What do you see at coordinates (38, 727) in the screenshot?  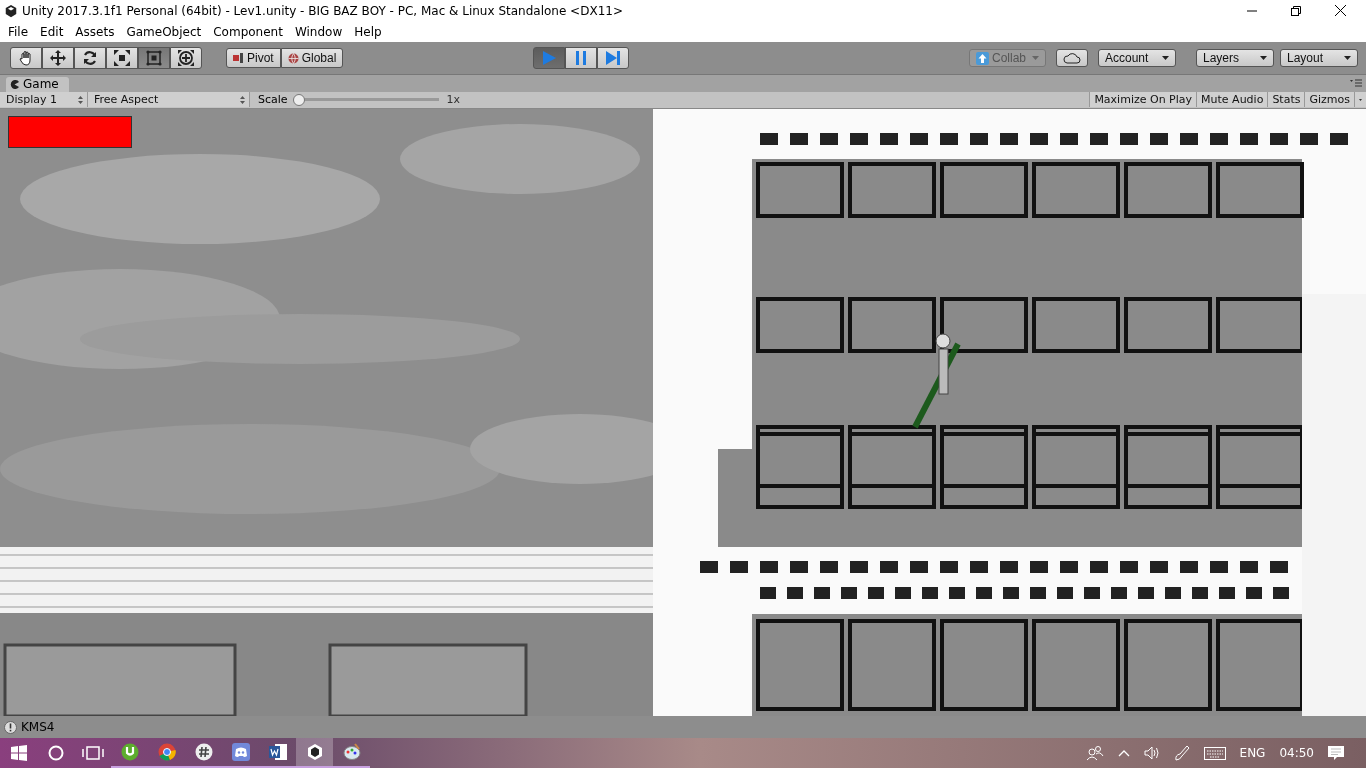 I see `status-message: KMS4` at bounding box center [38, 727].